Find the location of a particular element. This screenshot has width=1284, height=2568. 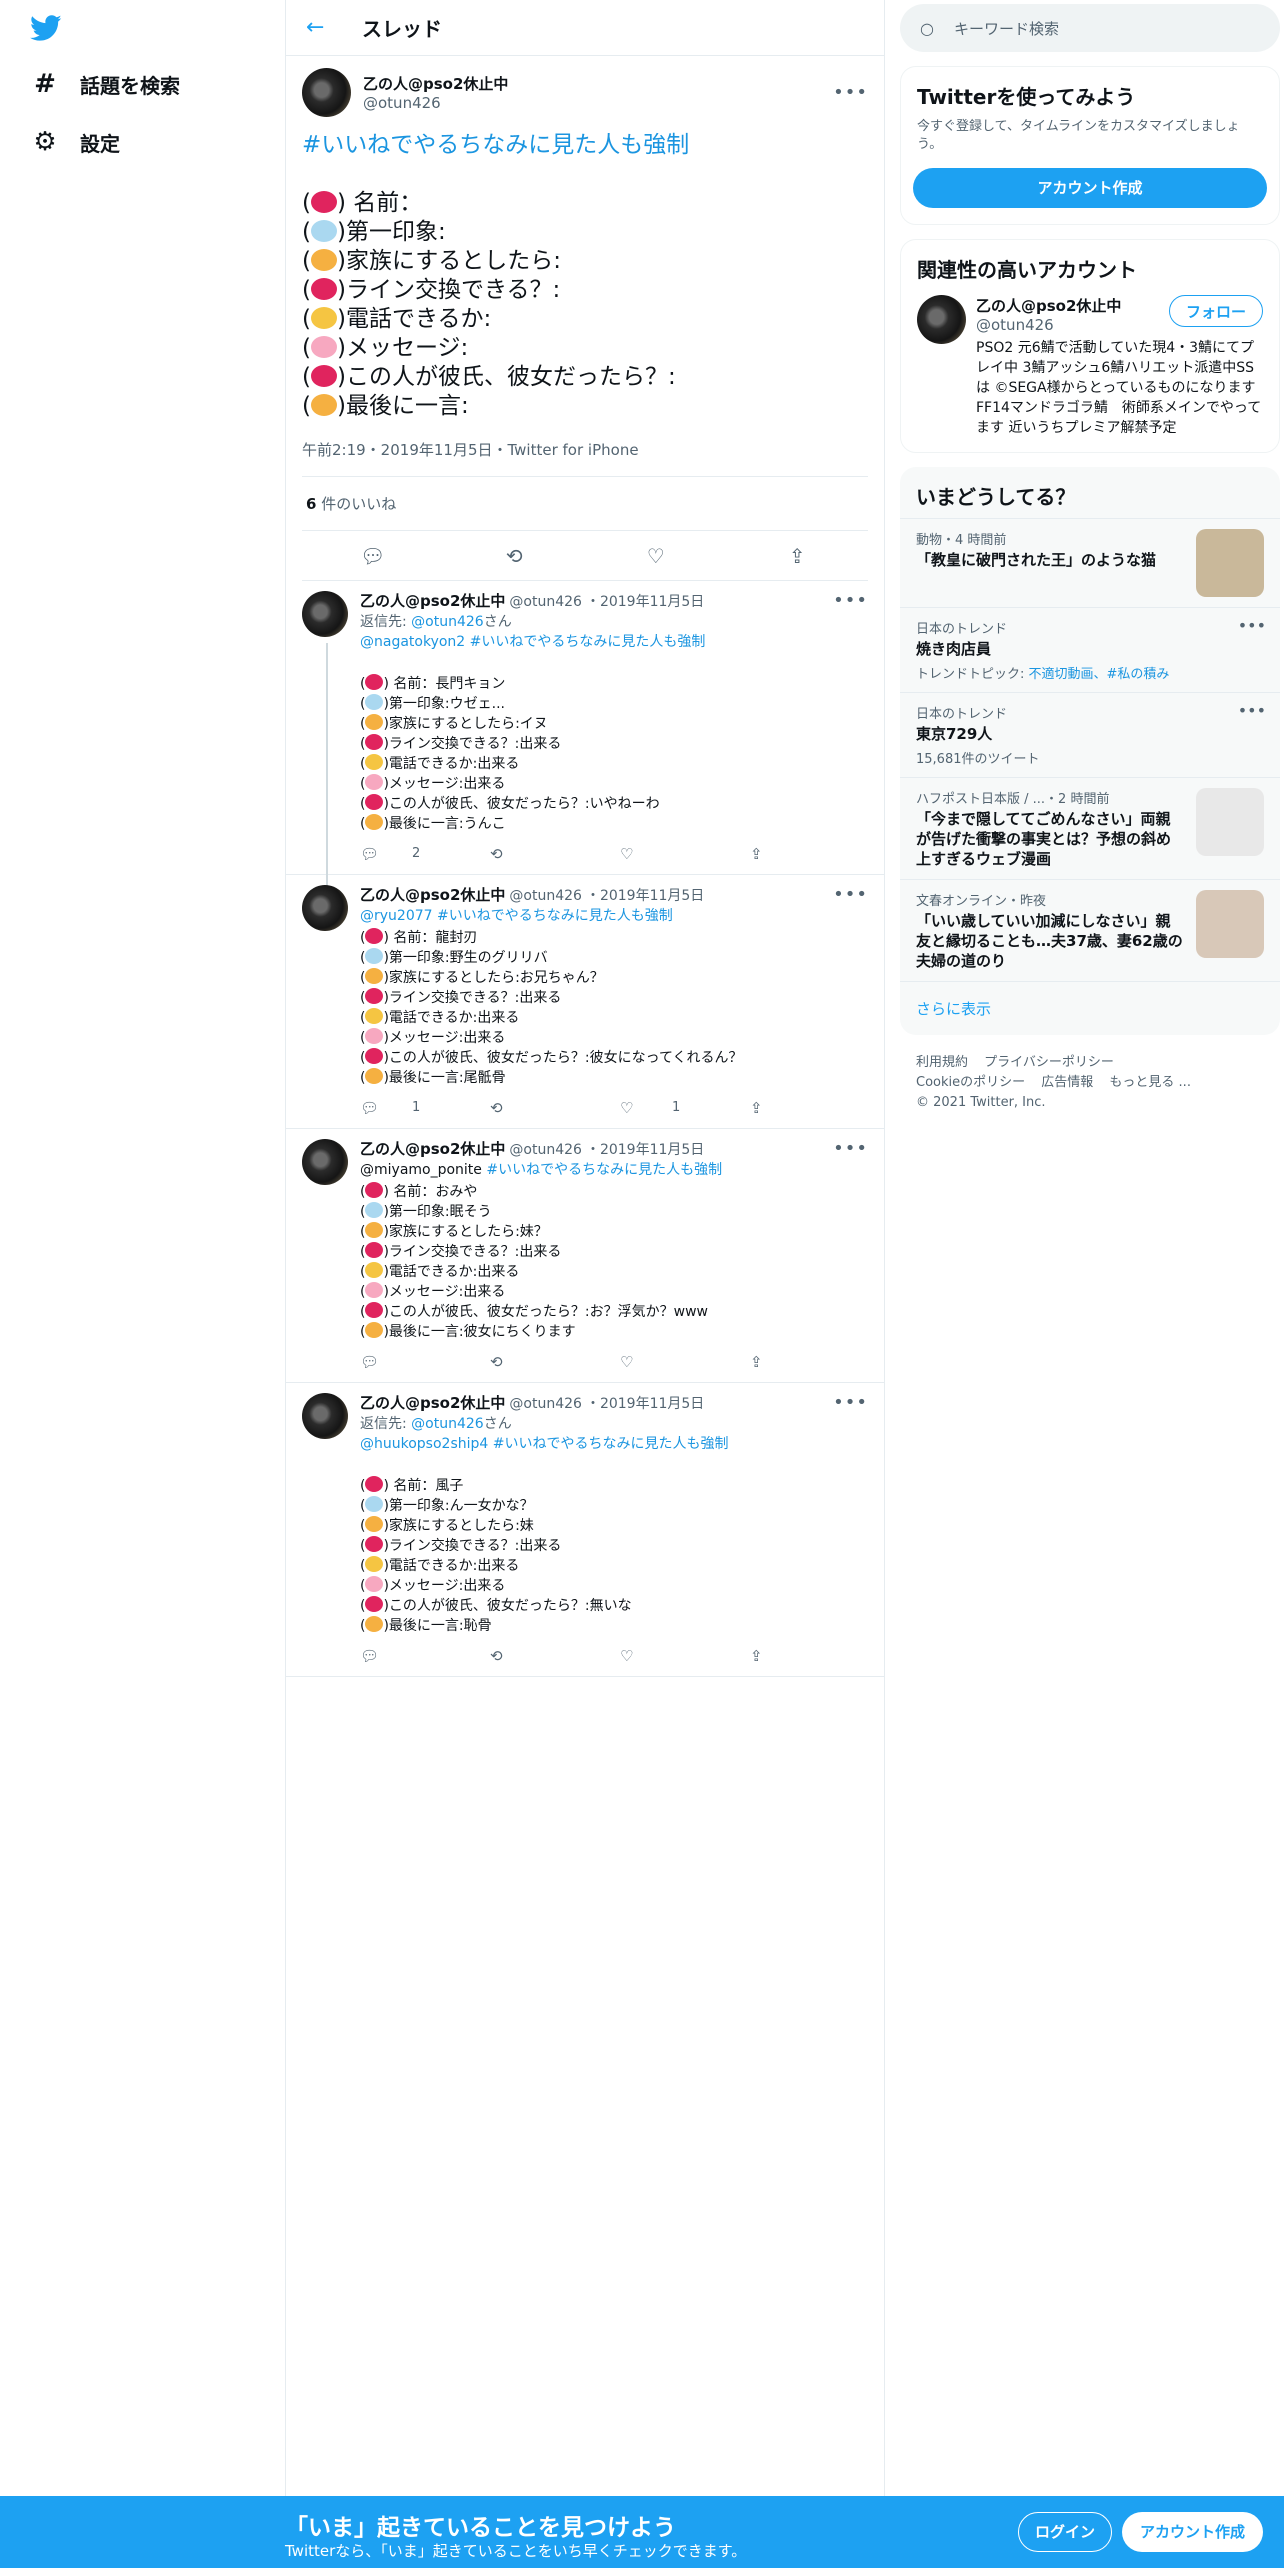

trend-item: 日本のトレンド 焼き肉店員 トレンドトピック: 不適切動画、#私の積み ••• is located at coordinates (1090, 649).